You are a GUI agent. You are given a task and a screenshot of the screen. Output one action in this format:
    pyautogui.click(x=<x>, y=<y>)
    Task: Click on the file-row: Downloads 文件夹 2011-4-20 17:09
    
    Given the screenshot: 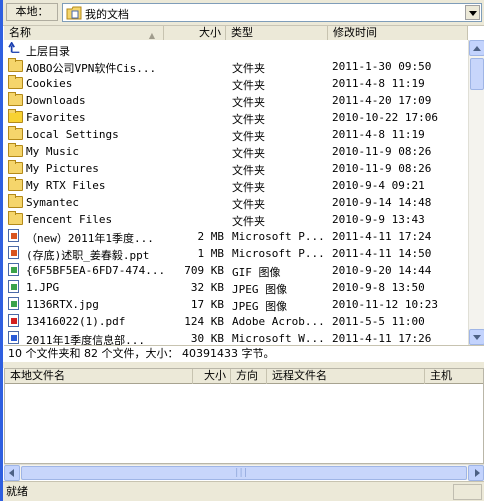 What is the action you would take?
    pyautogui.click(x=236, y=100)
    